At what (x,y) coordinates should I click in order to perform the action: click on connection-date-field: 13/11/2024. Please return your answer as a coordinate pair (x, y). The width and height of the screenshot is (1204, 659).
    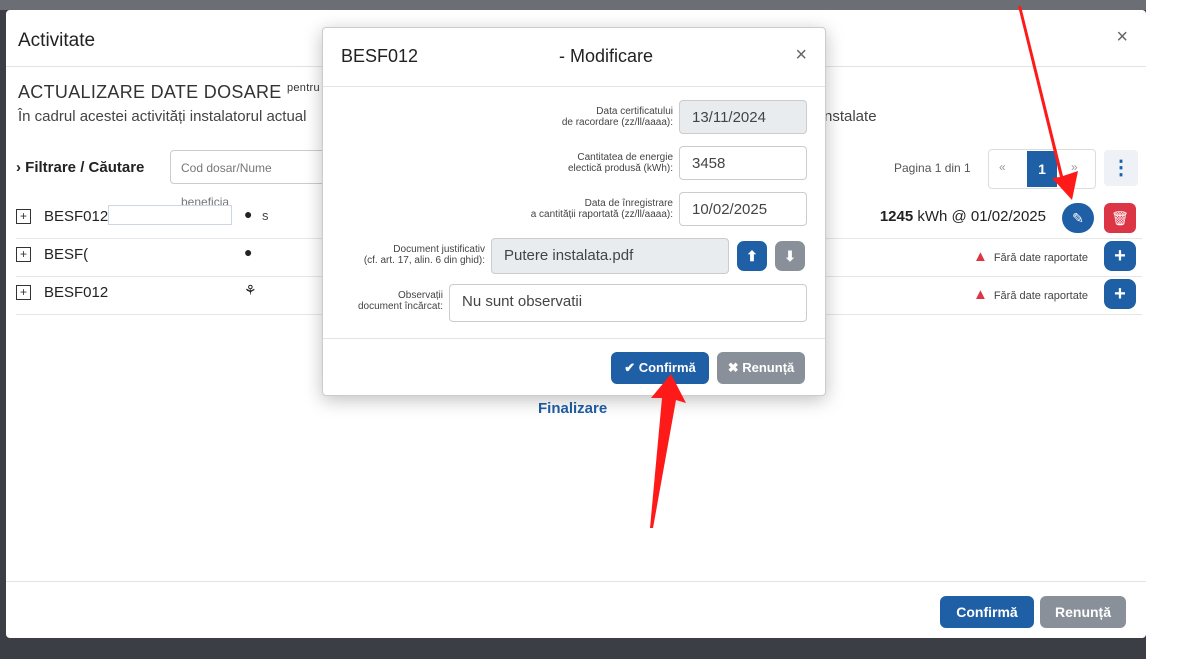
    Looking at the image, I should click on (743, 117).